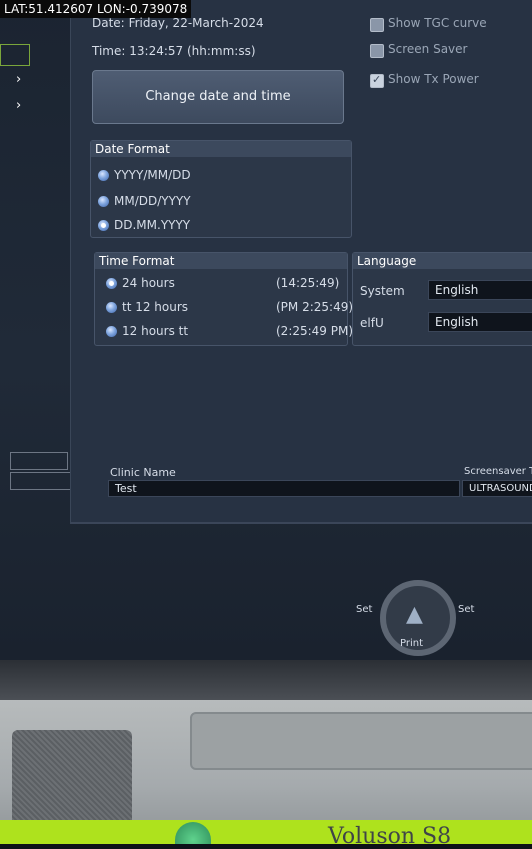 The image size is (532, 849). Describe the element at coordinates (414, 614) in the screenshot. I see `cursor-icon: ▲` at that location.